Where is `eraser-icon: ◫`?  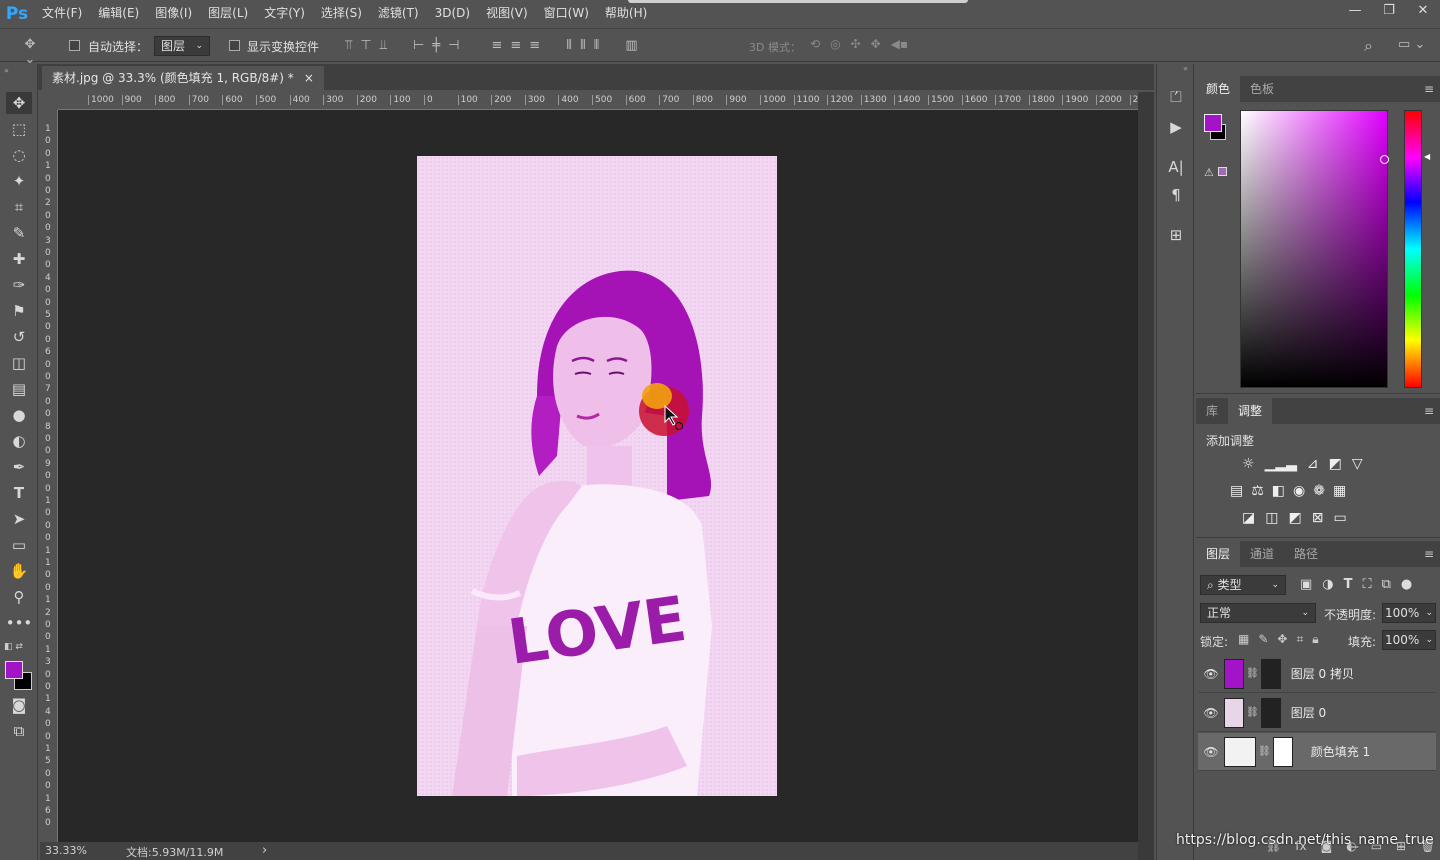
eraser-icon: ◫ is located at coordinates (19, 363).